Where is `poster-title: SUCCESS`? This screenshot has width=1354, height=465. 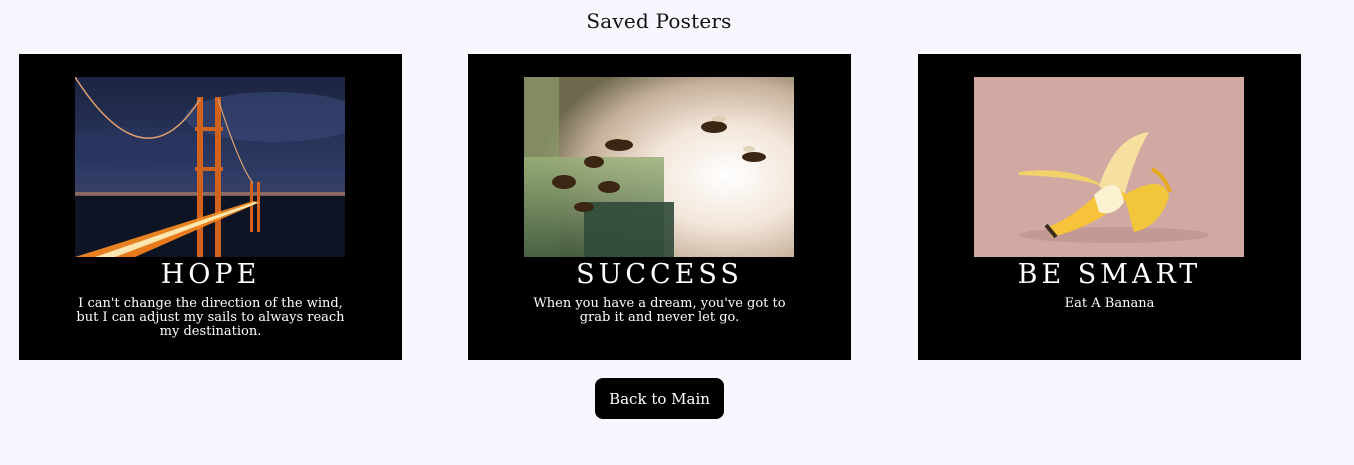 poster-title: SUCCESS is located at coordinates (659, 274).